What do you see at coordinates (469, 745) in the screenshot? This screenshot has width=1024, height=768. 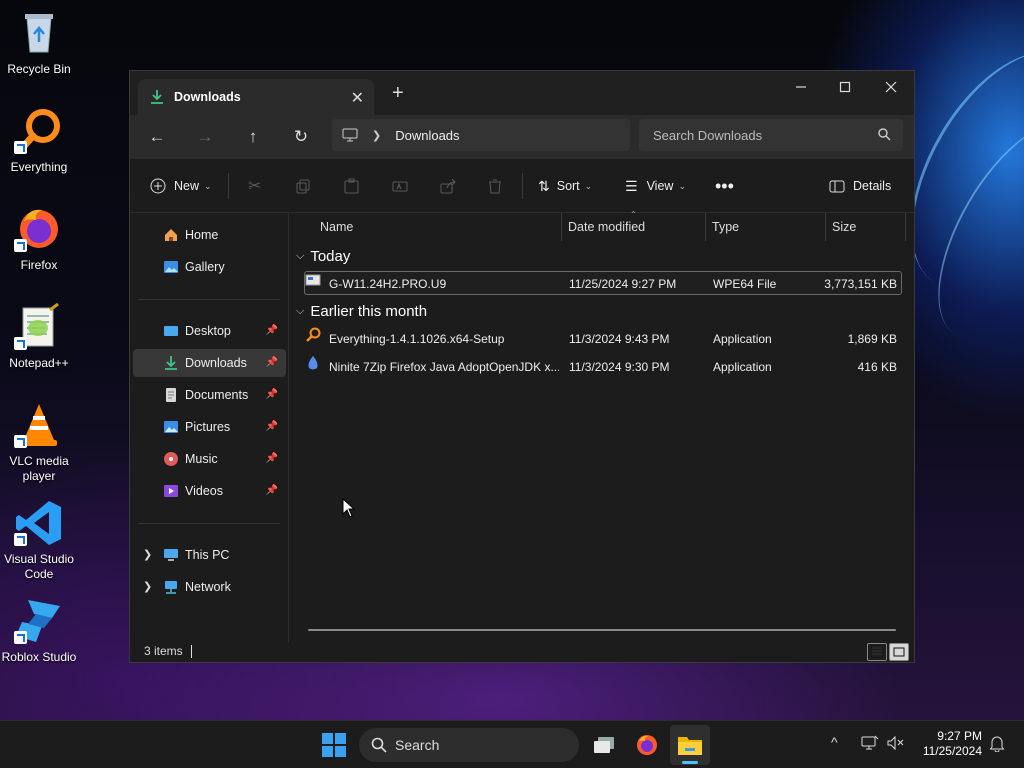 I see `taskbar-search-box: Search` at bounding box center [469, 745].